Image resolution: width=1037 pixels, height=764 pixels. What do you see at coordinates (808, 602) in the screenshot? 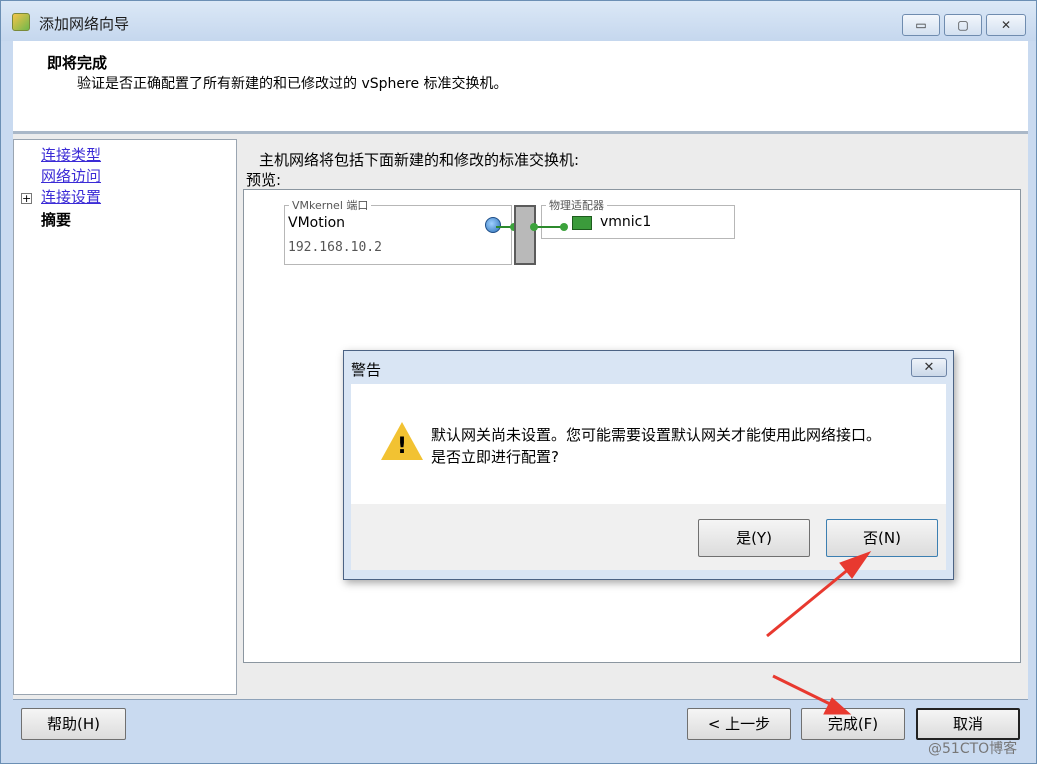
I see `arrow-to-no-button` at bounding box center [808, 602].